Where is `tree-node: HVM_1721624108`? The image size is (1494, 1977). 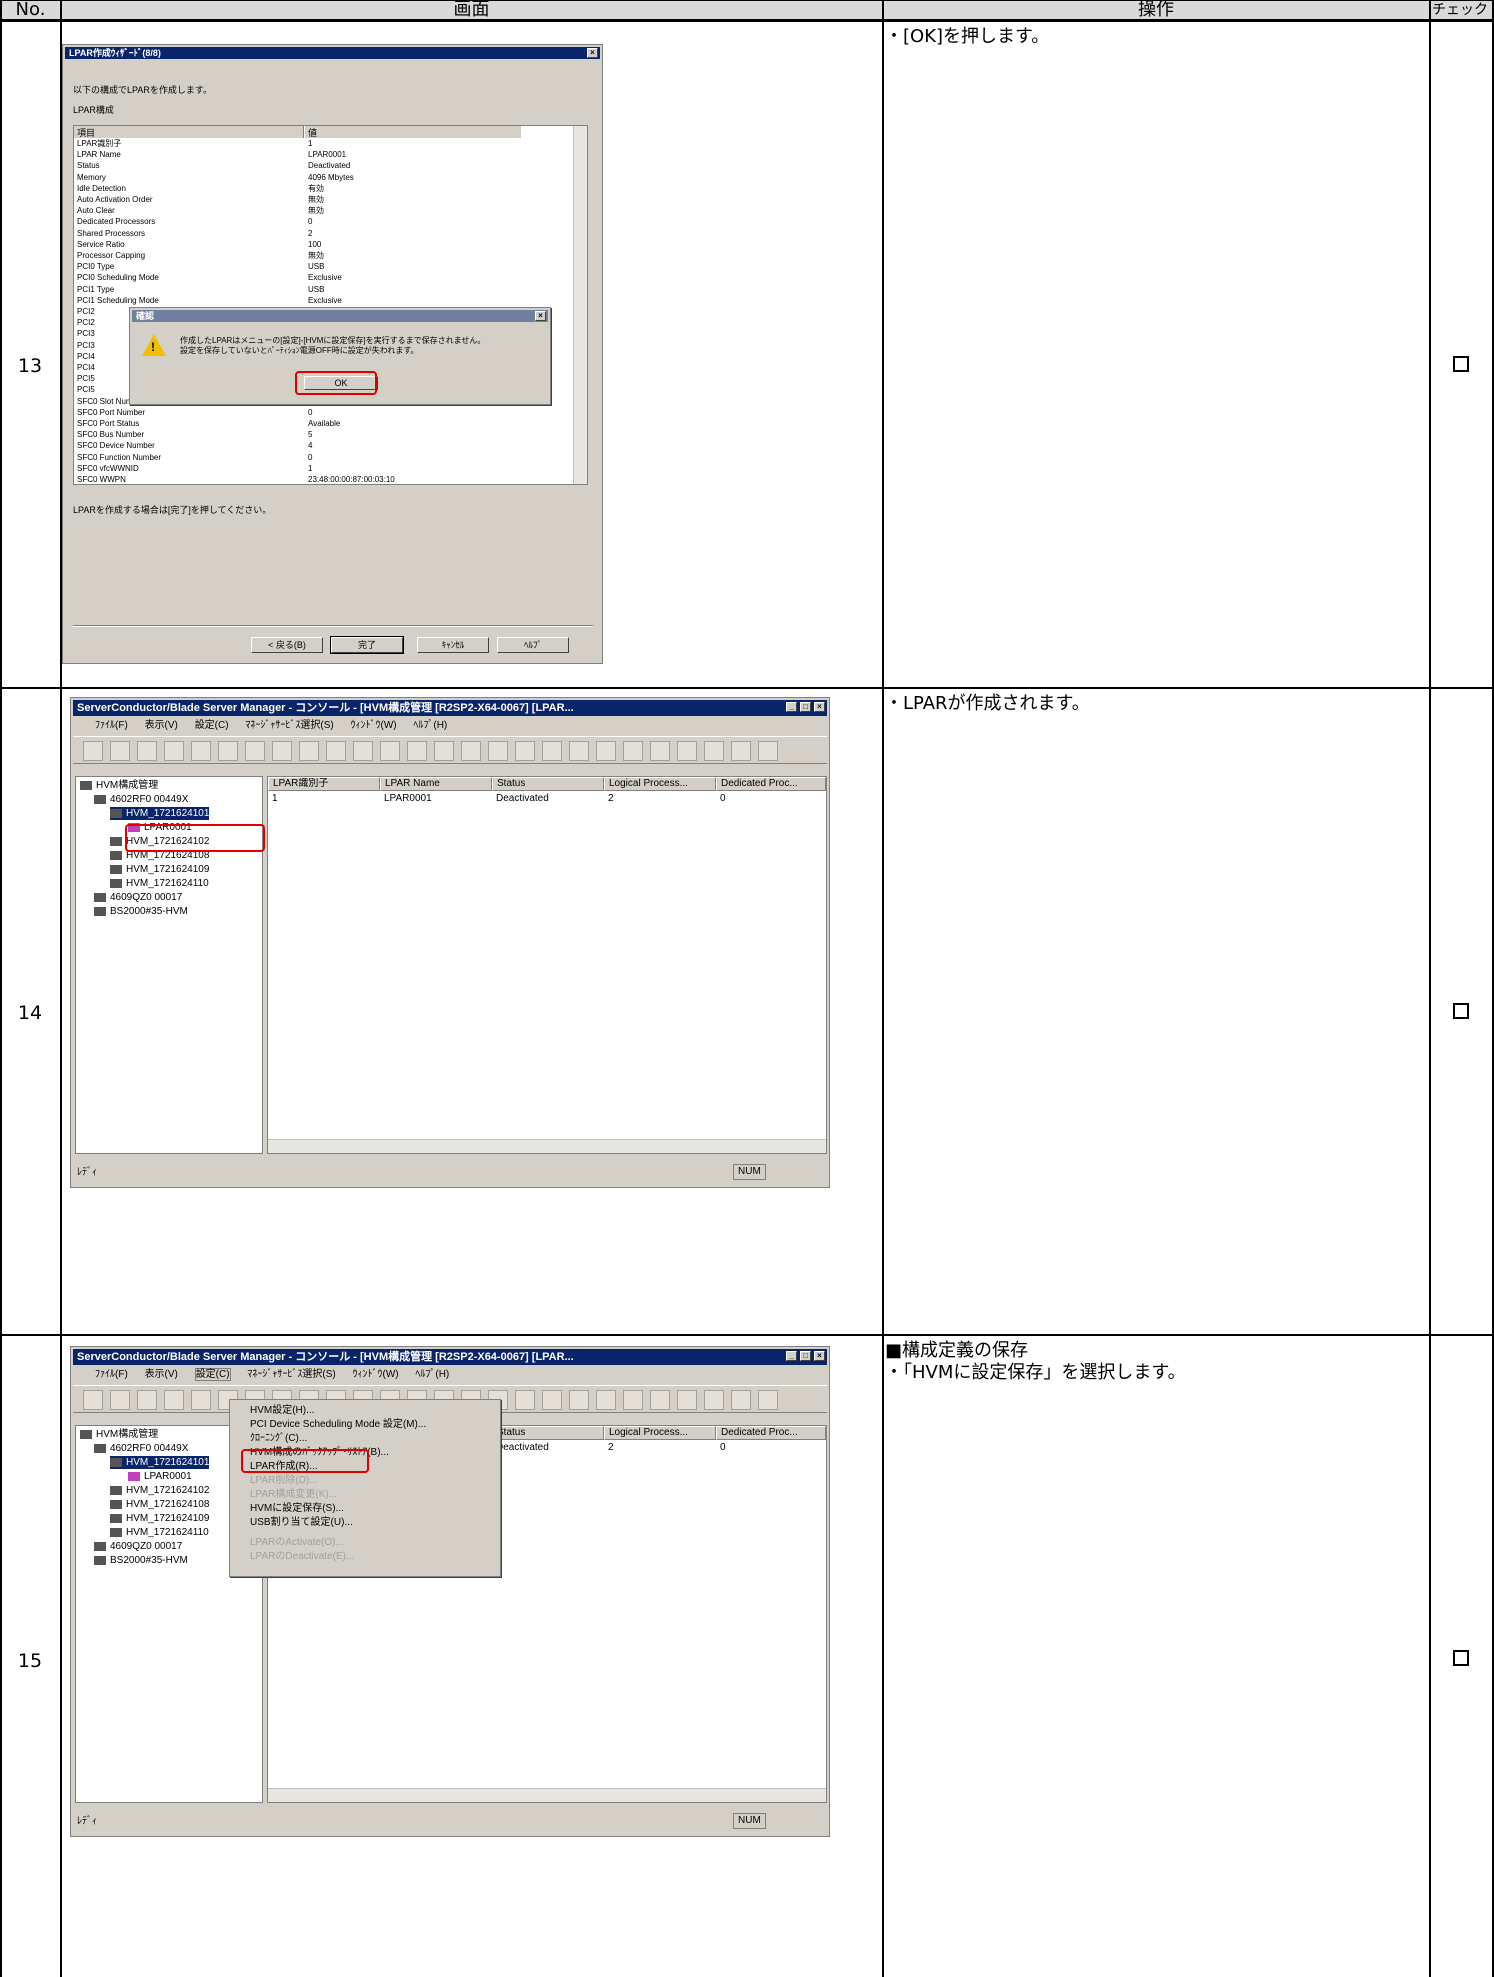 tree-node: HVM_1721624108 is located at coordinates (159, 1504).